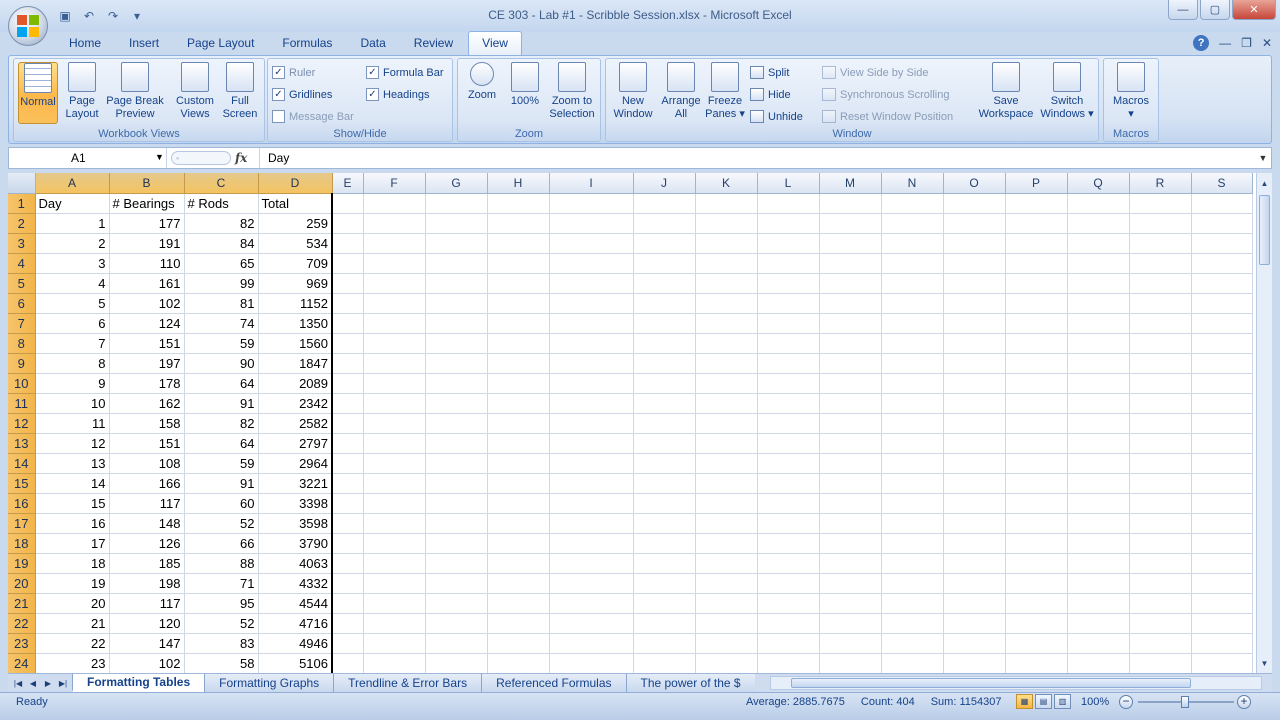 The width and height of the screenshot is (1280, 720). Describe the element at coordinates (295, 403) in the screenshot. I see `cell: 2342` at that location.